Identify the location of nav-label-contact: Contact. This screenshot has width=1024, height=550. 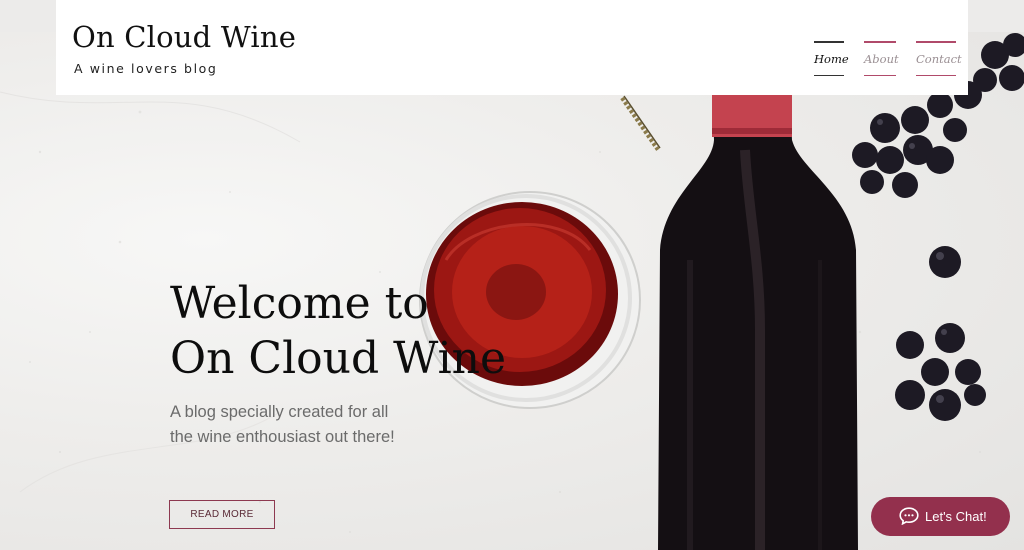
(939, 59).